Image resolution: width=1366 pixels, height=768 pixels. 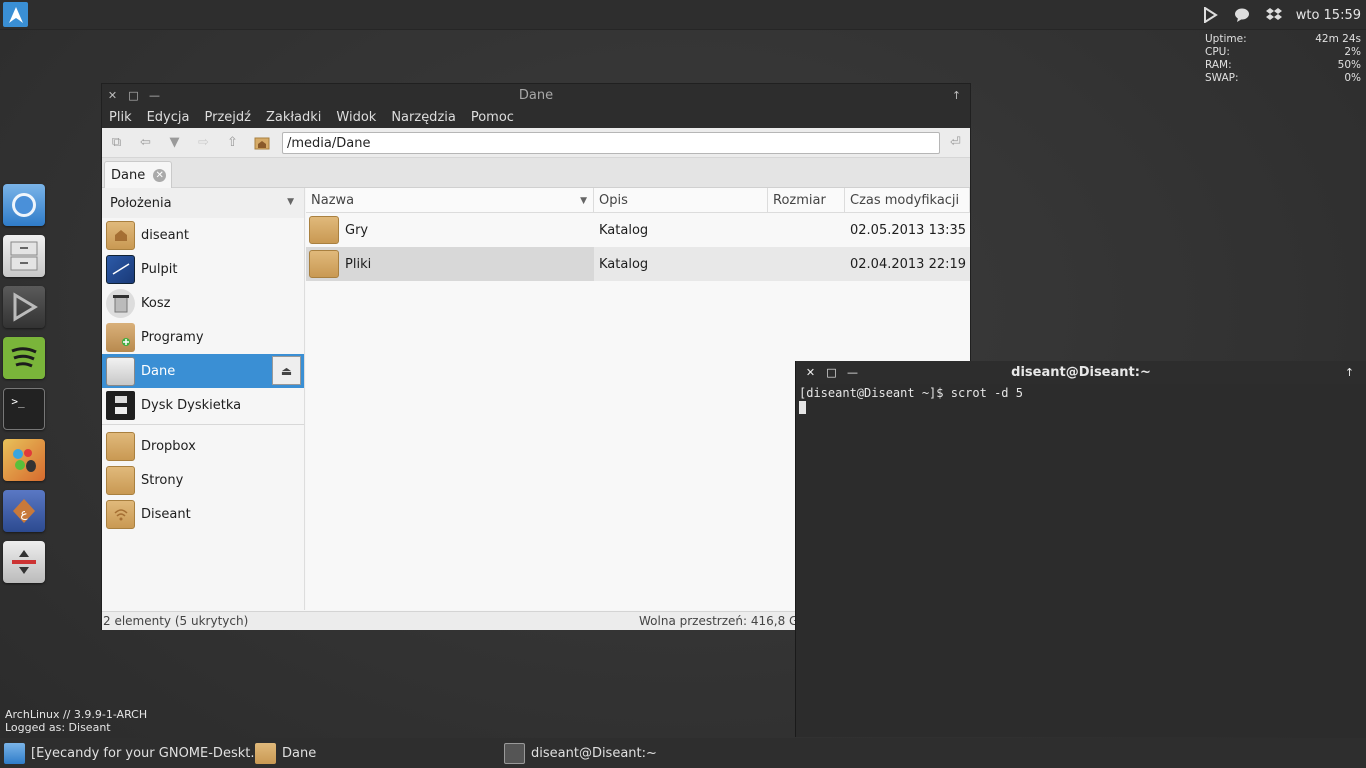 I want to click on home-button, so click(x=261, y=143).